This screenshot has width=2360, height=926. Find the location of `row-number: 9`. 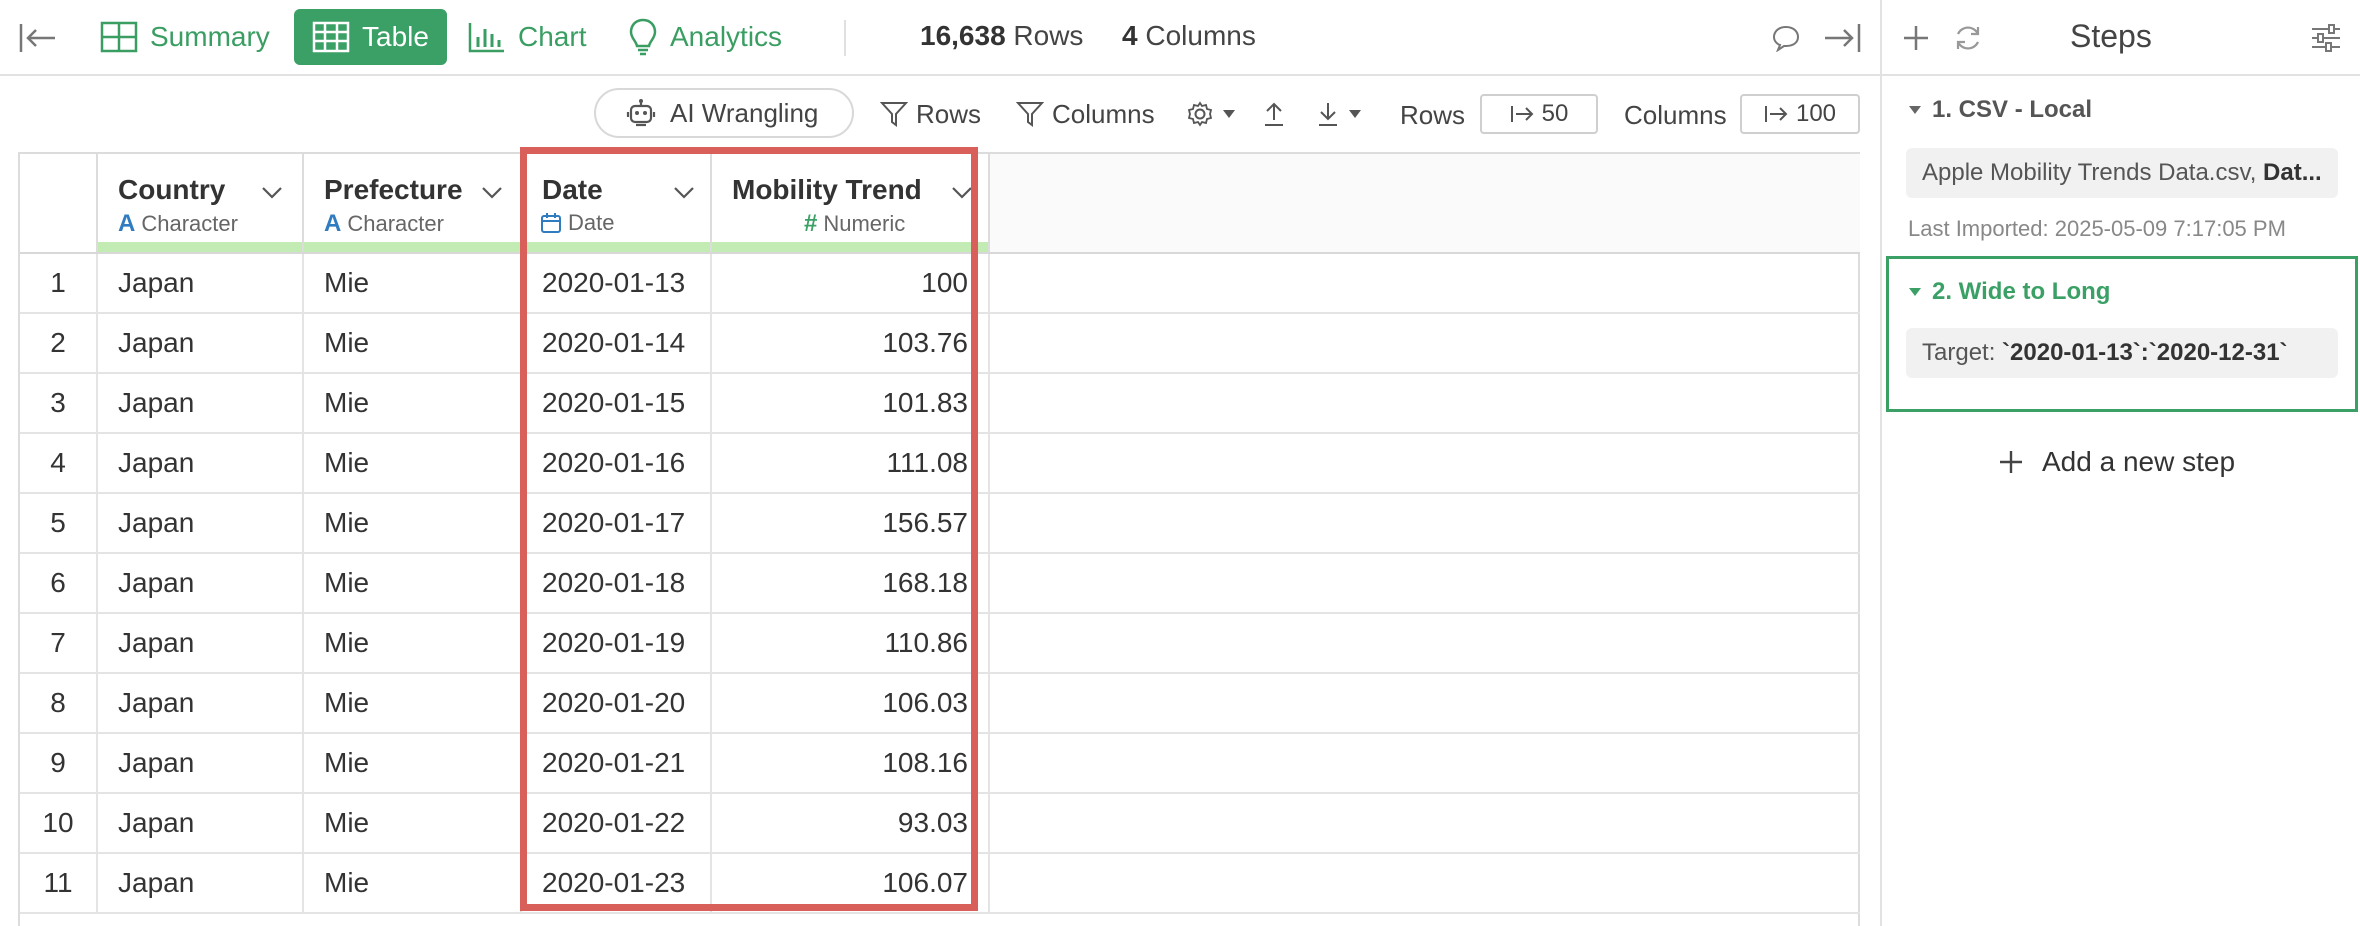

row-number: 9 is located at coordinates (59, 763).